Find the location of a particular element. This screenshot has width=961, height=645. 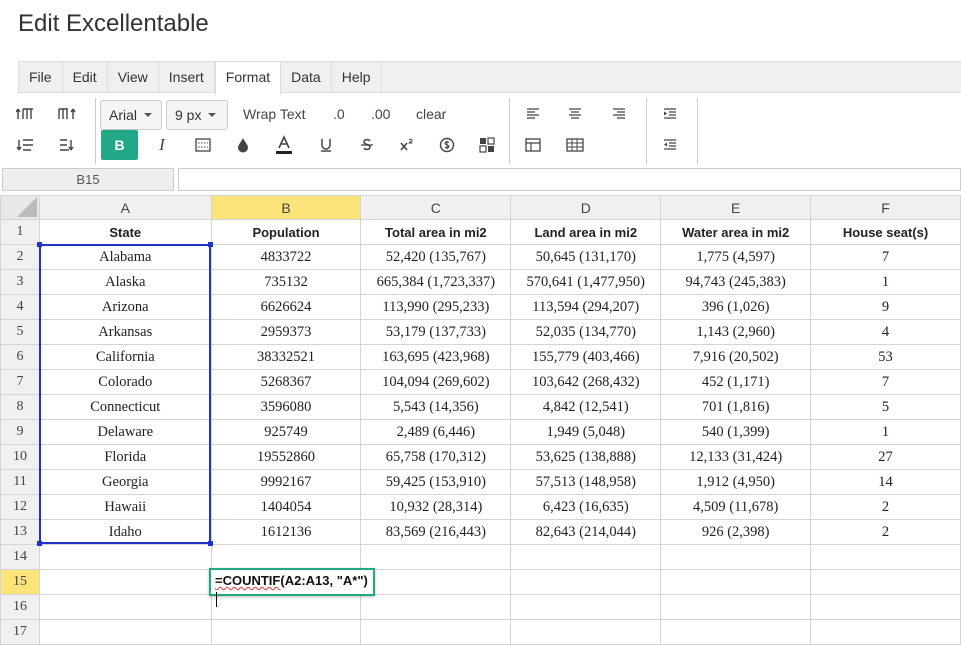

cell-f12: 2 is located at coordinates (885, 507).